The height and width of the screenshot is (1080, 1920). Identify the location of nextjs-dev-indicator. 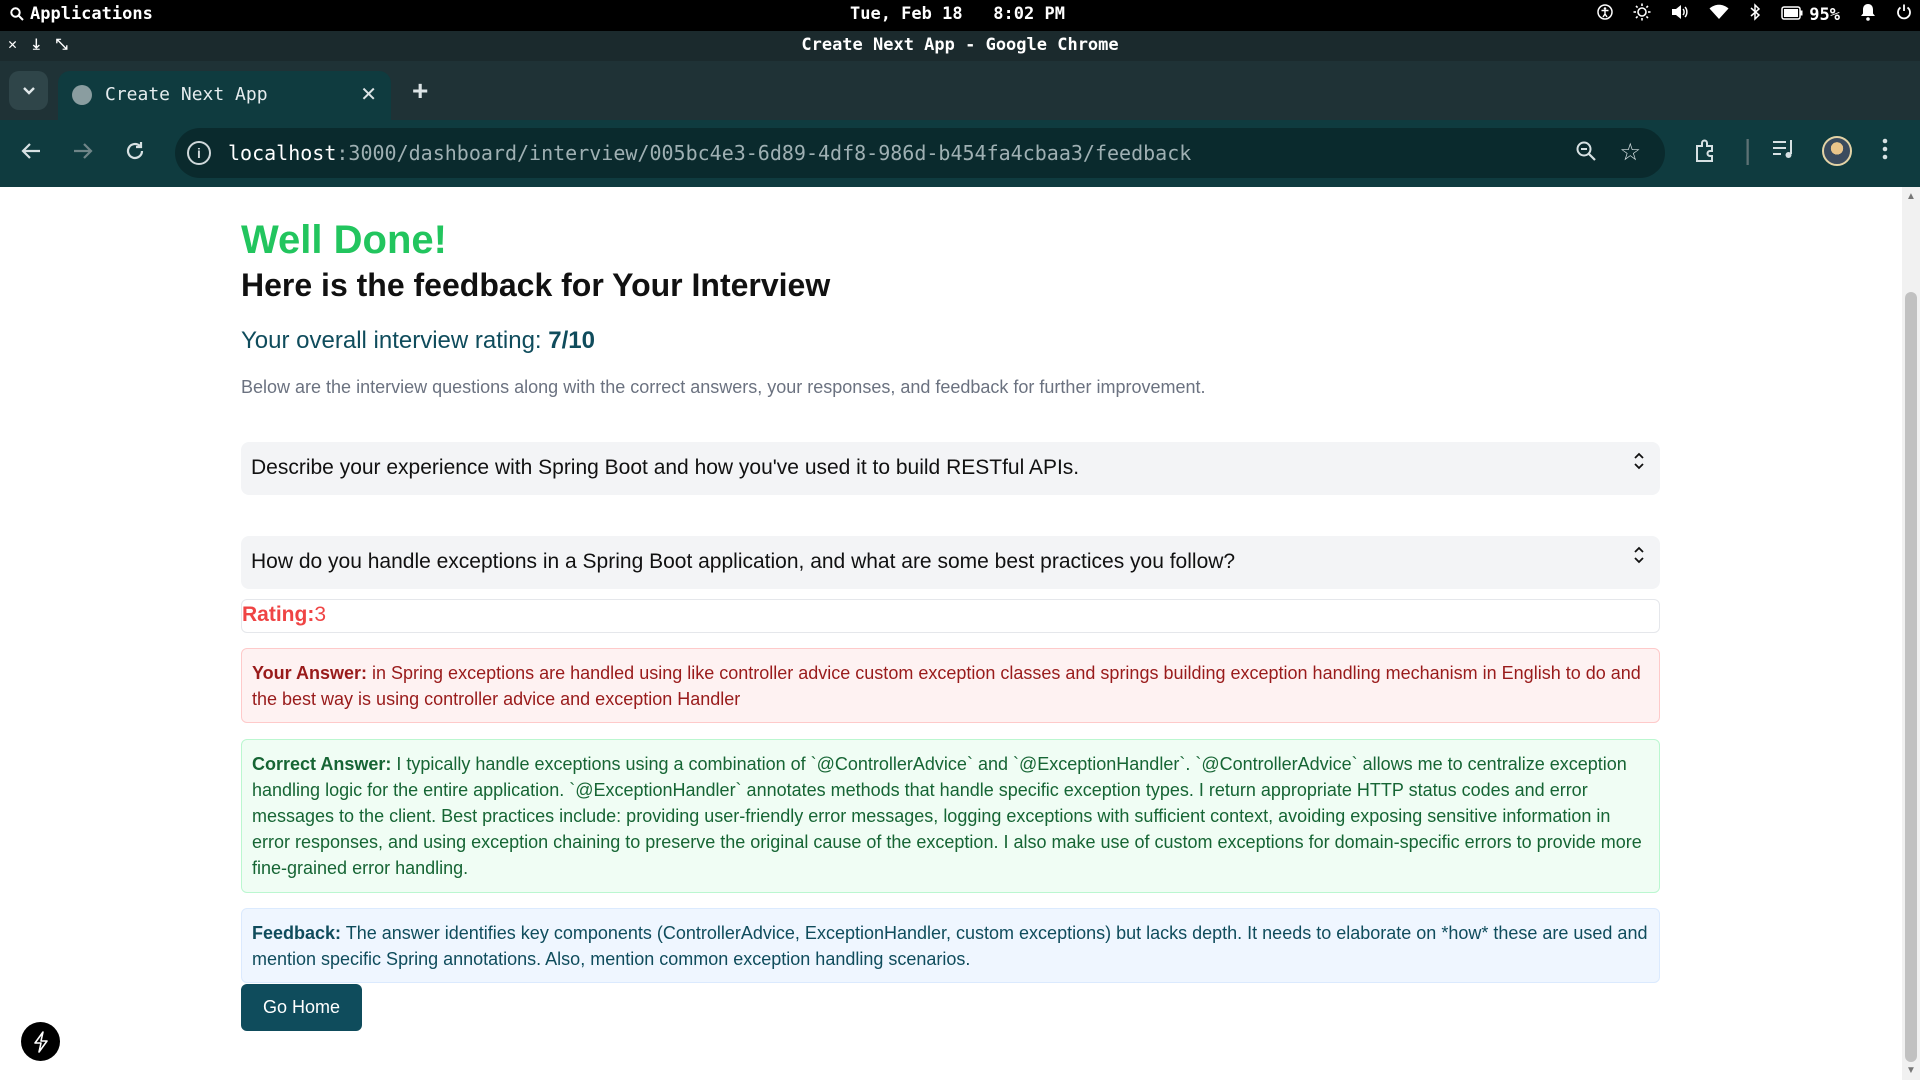
(40, 1041).